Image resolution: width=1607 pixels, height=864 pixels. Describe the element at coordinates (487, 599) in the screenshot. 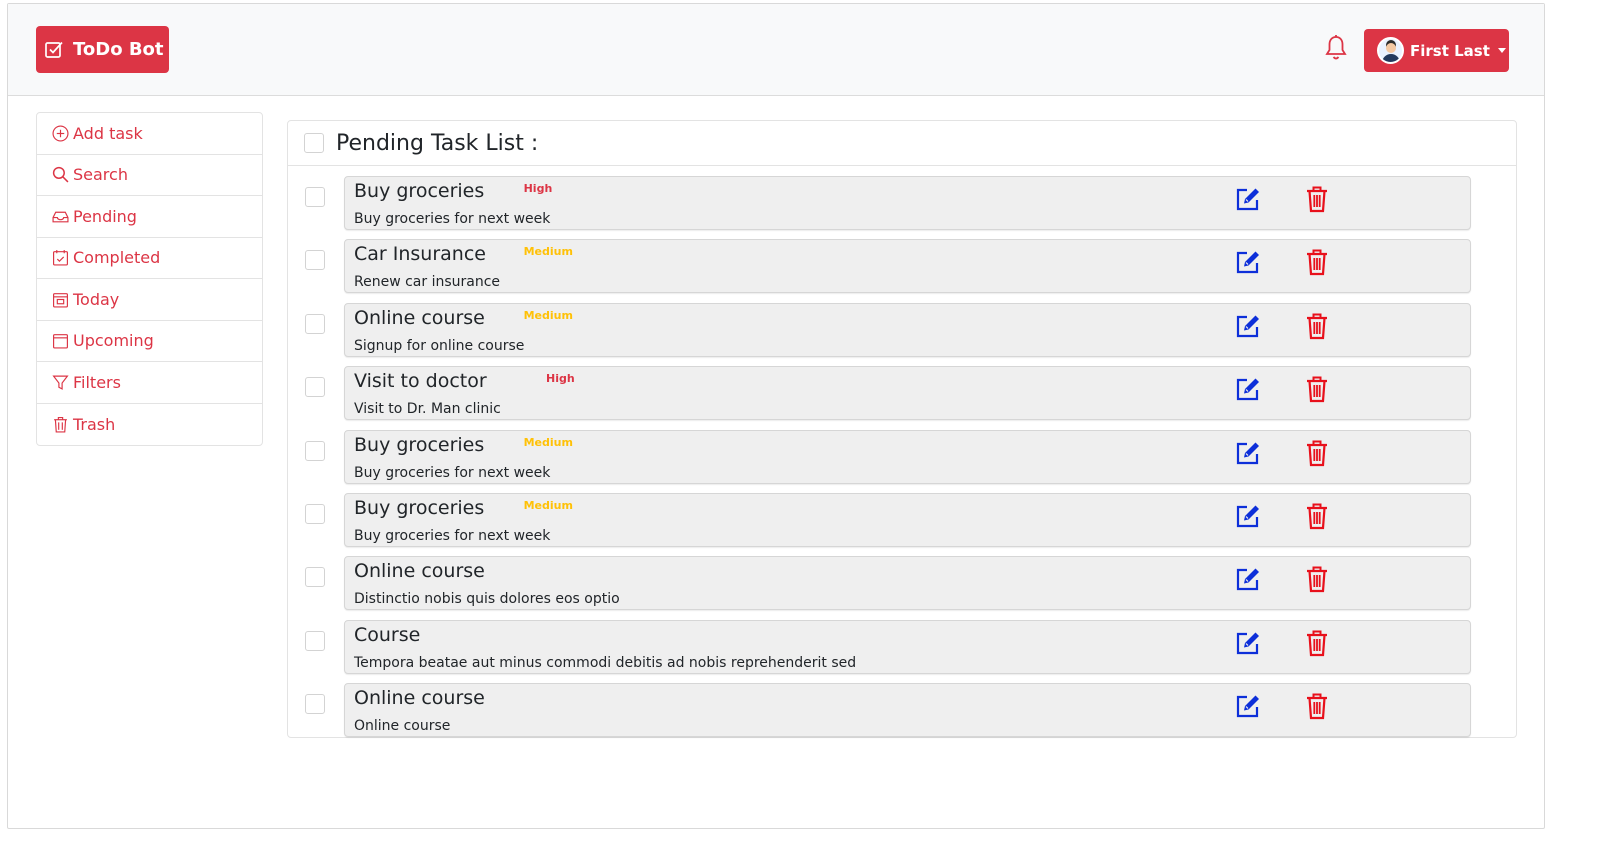

I see `task-description: Distinctio nobis quis dolores eos optio` at that location.